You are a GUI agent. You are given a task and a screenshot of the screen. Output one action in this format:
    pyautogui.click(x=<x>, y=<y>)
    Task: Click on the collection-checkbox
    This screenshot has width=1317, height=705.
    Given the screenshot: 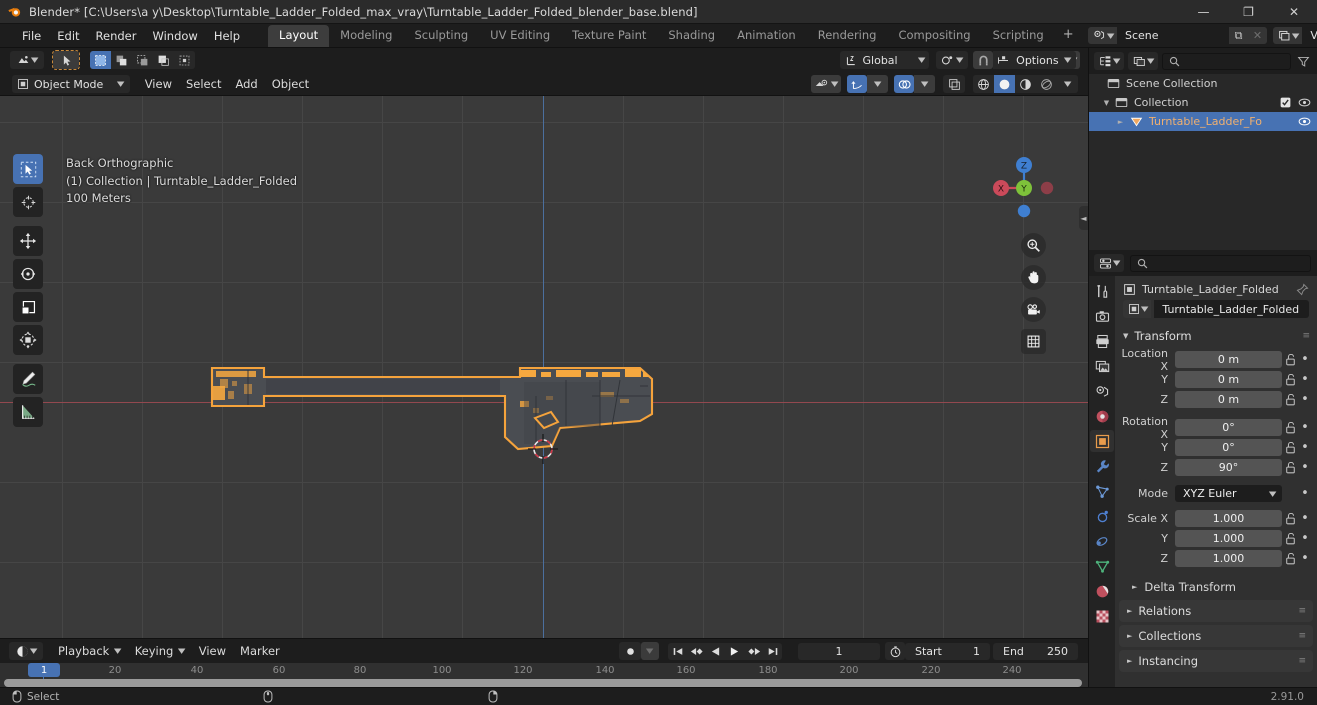 What is the action you would take?
    pyautogui.click(x=1285, y=102)
    